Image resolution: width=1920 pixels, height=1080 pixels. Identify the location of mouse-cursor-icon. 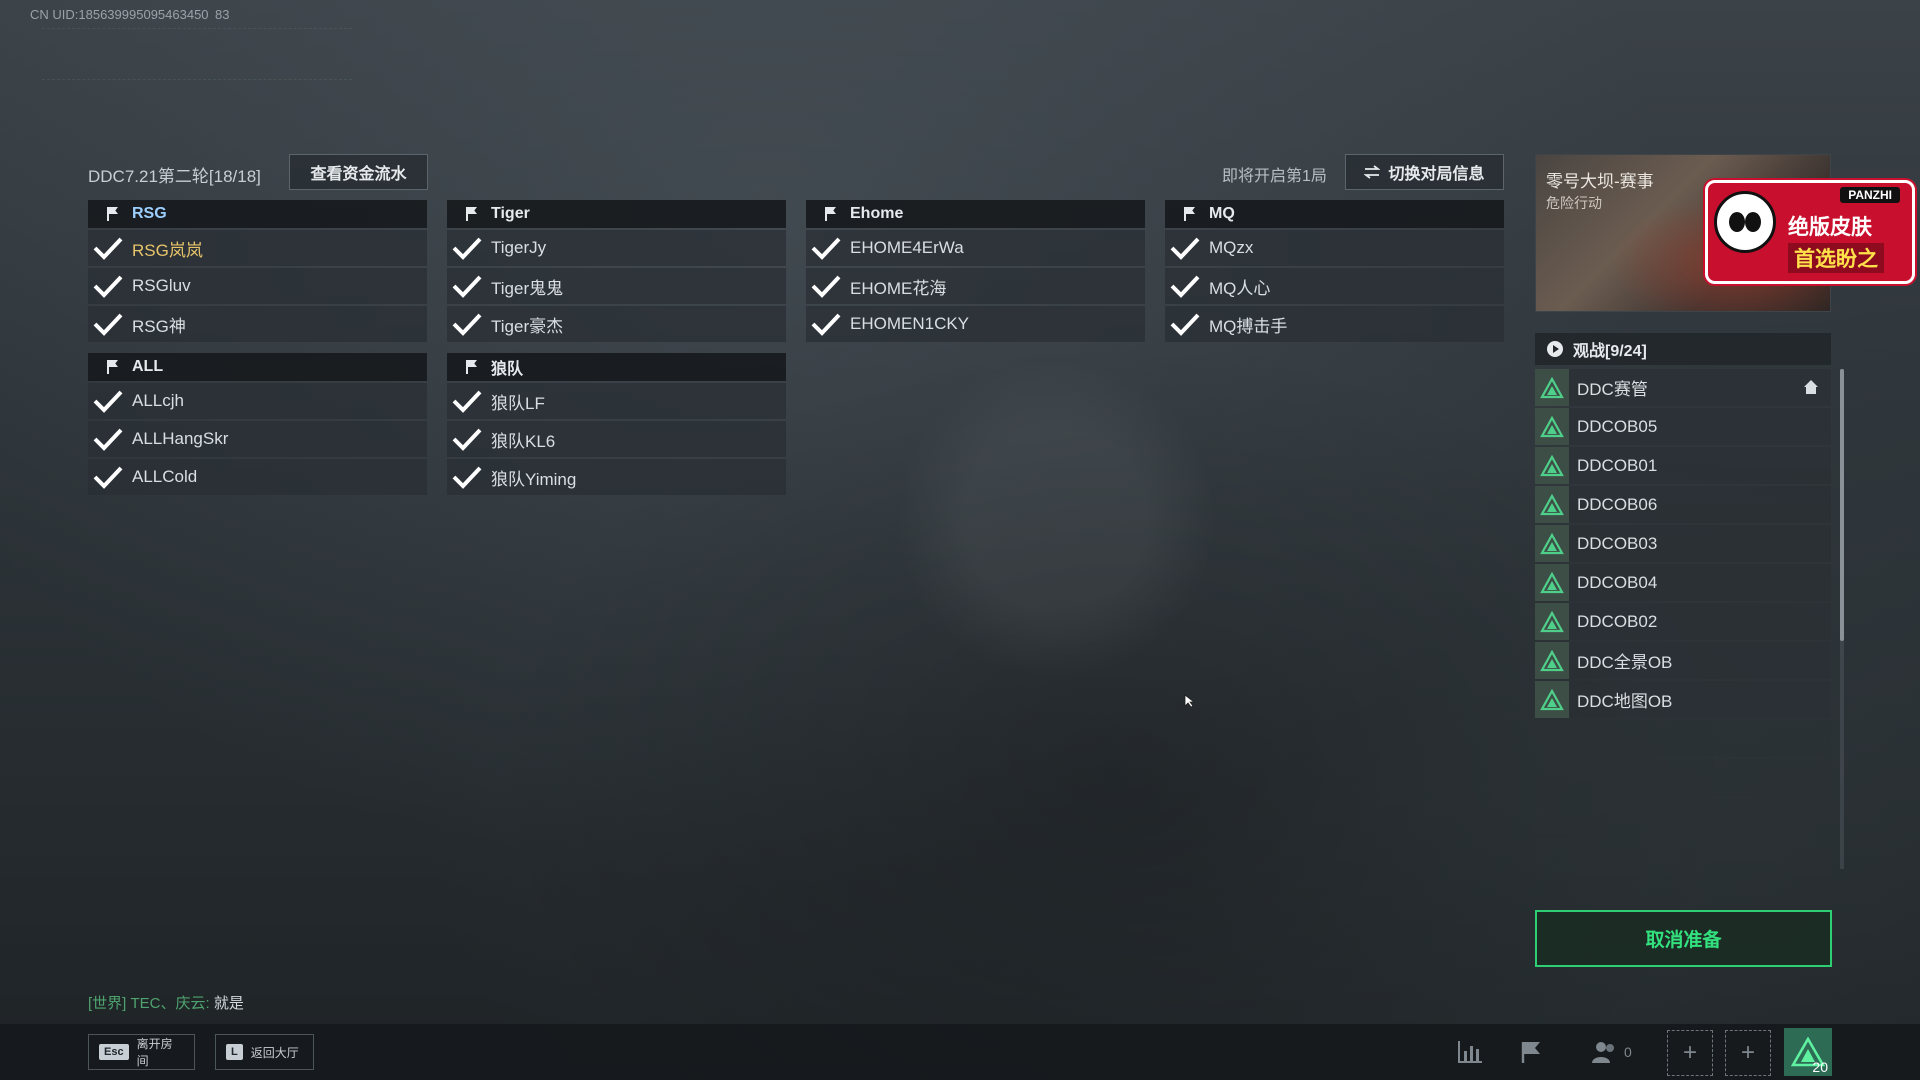
(1190, 703).